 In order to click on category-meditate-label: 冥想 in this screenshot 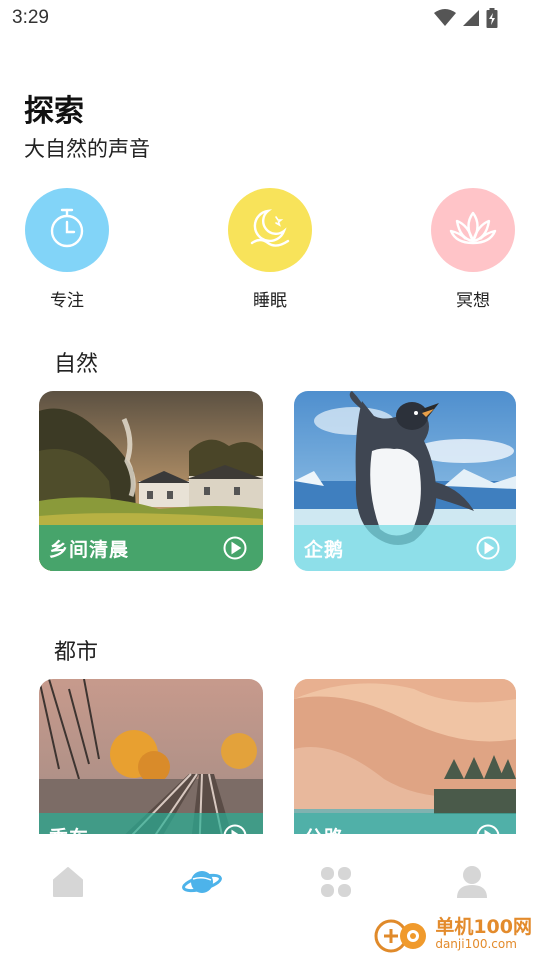, I will do `click(473, 301)`.